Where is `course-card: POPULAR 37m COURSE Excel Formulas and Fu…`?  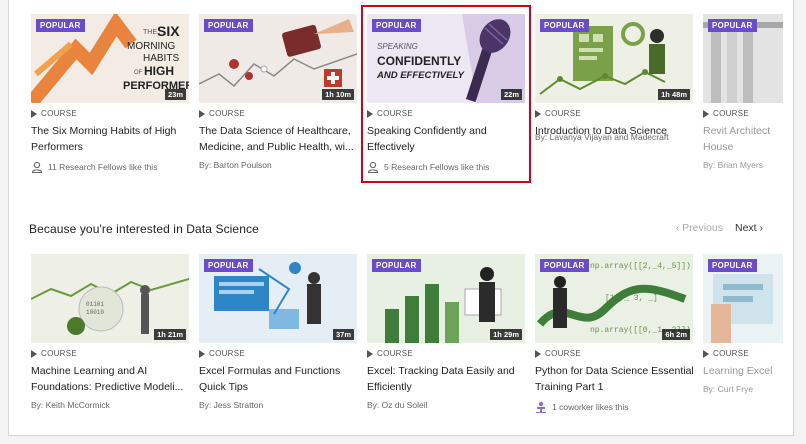
course-card: POPULAR 37m COURSE Excel Formulas and Fu… is located at coordinates (278, 332).